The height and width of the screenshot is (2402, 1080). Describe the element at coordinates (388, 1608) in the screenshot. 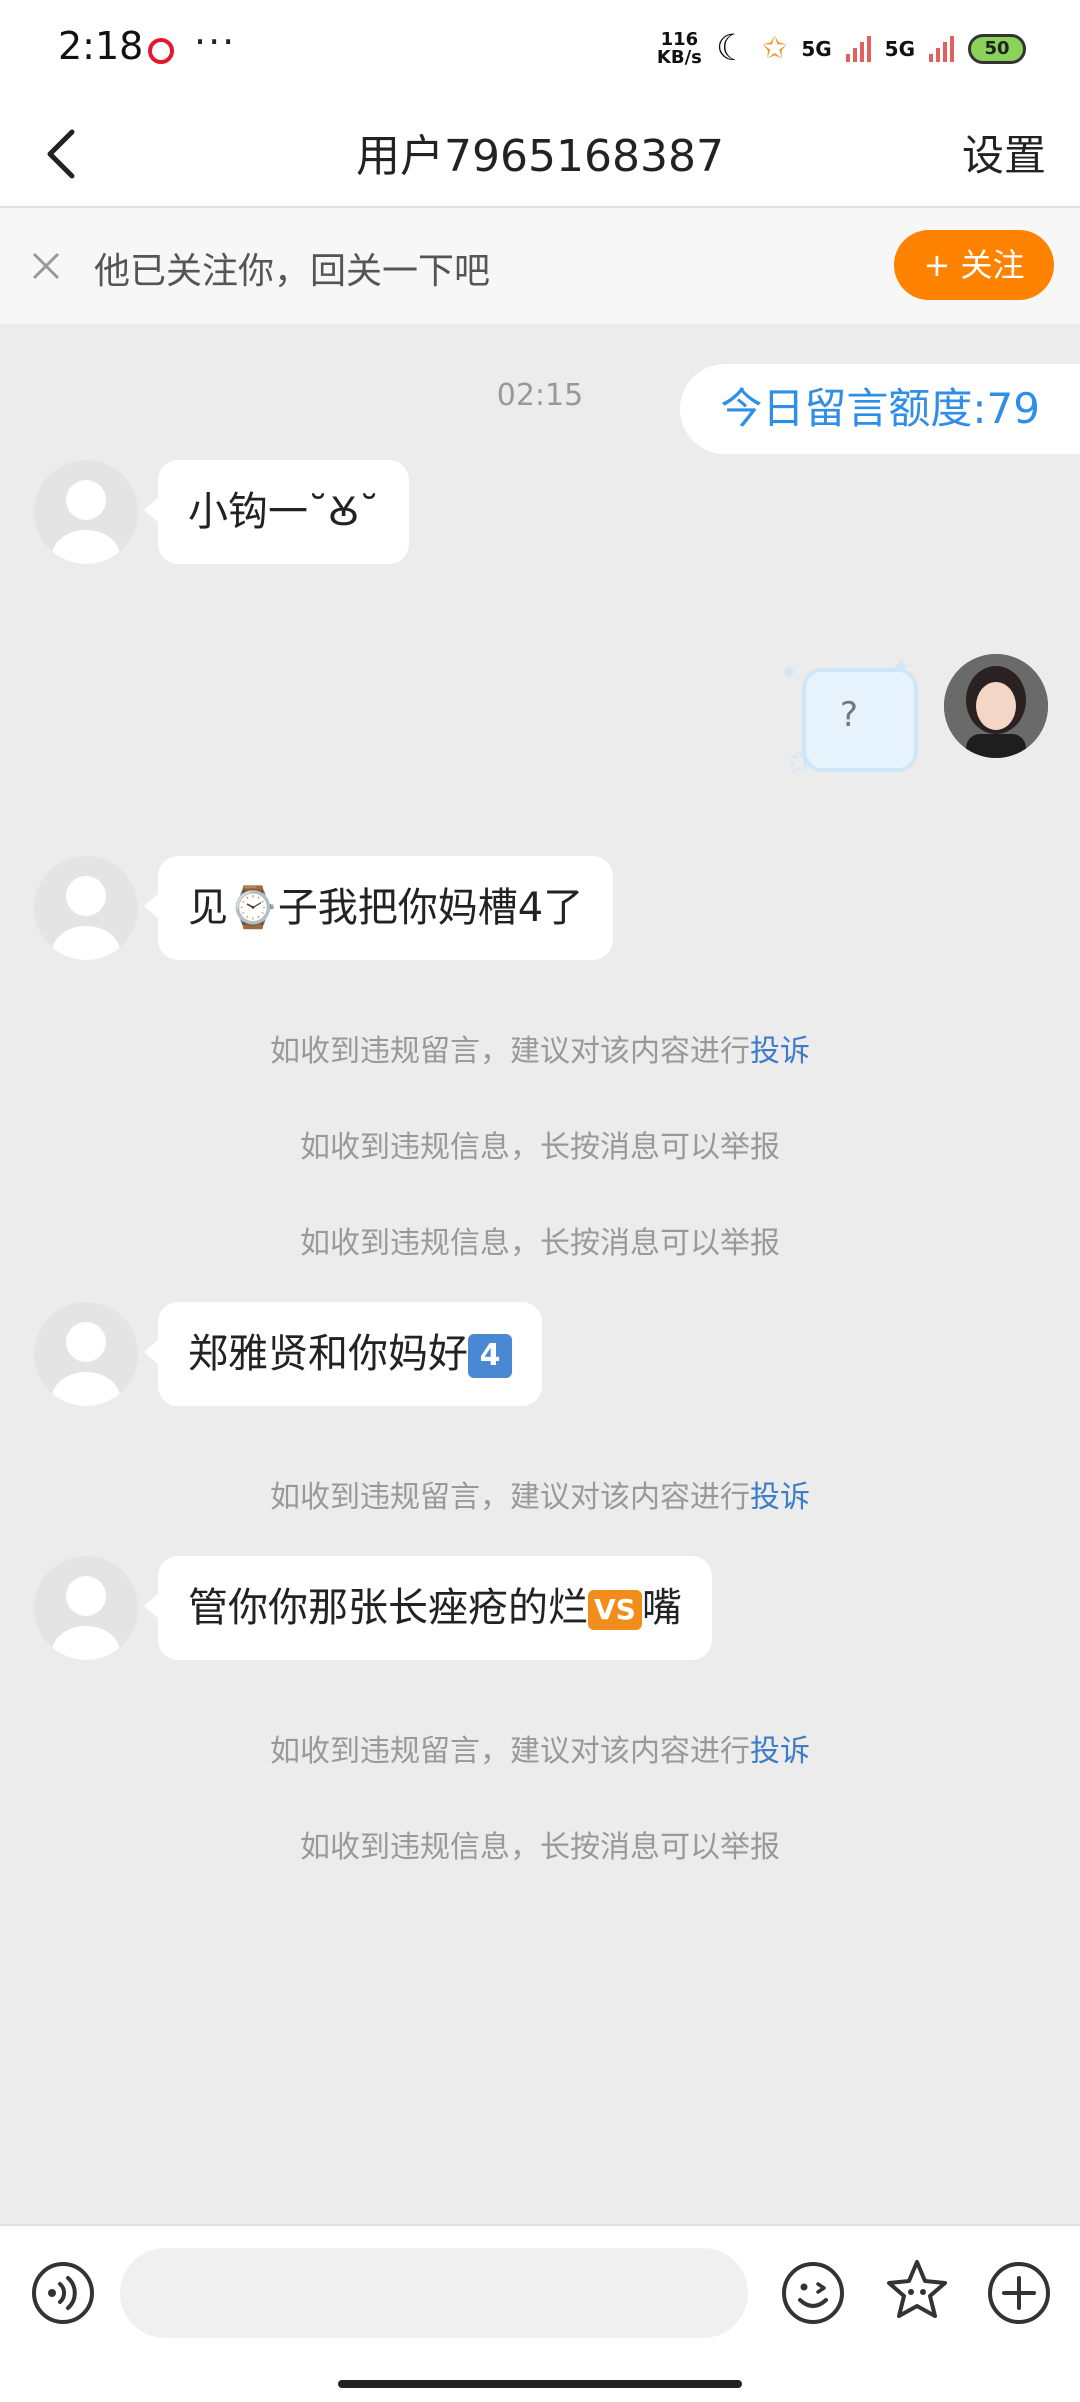

I see `message-text-part: 管你你那张长痤疮的烂` at that location.